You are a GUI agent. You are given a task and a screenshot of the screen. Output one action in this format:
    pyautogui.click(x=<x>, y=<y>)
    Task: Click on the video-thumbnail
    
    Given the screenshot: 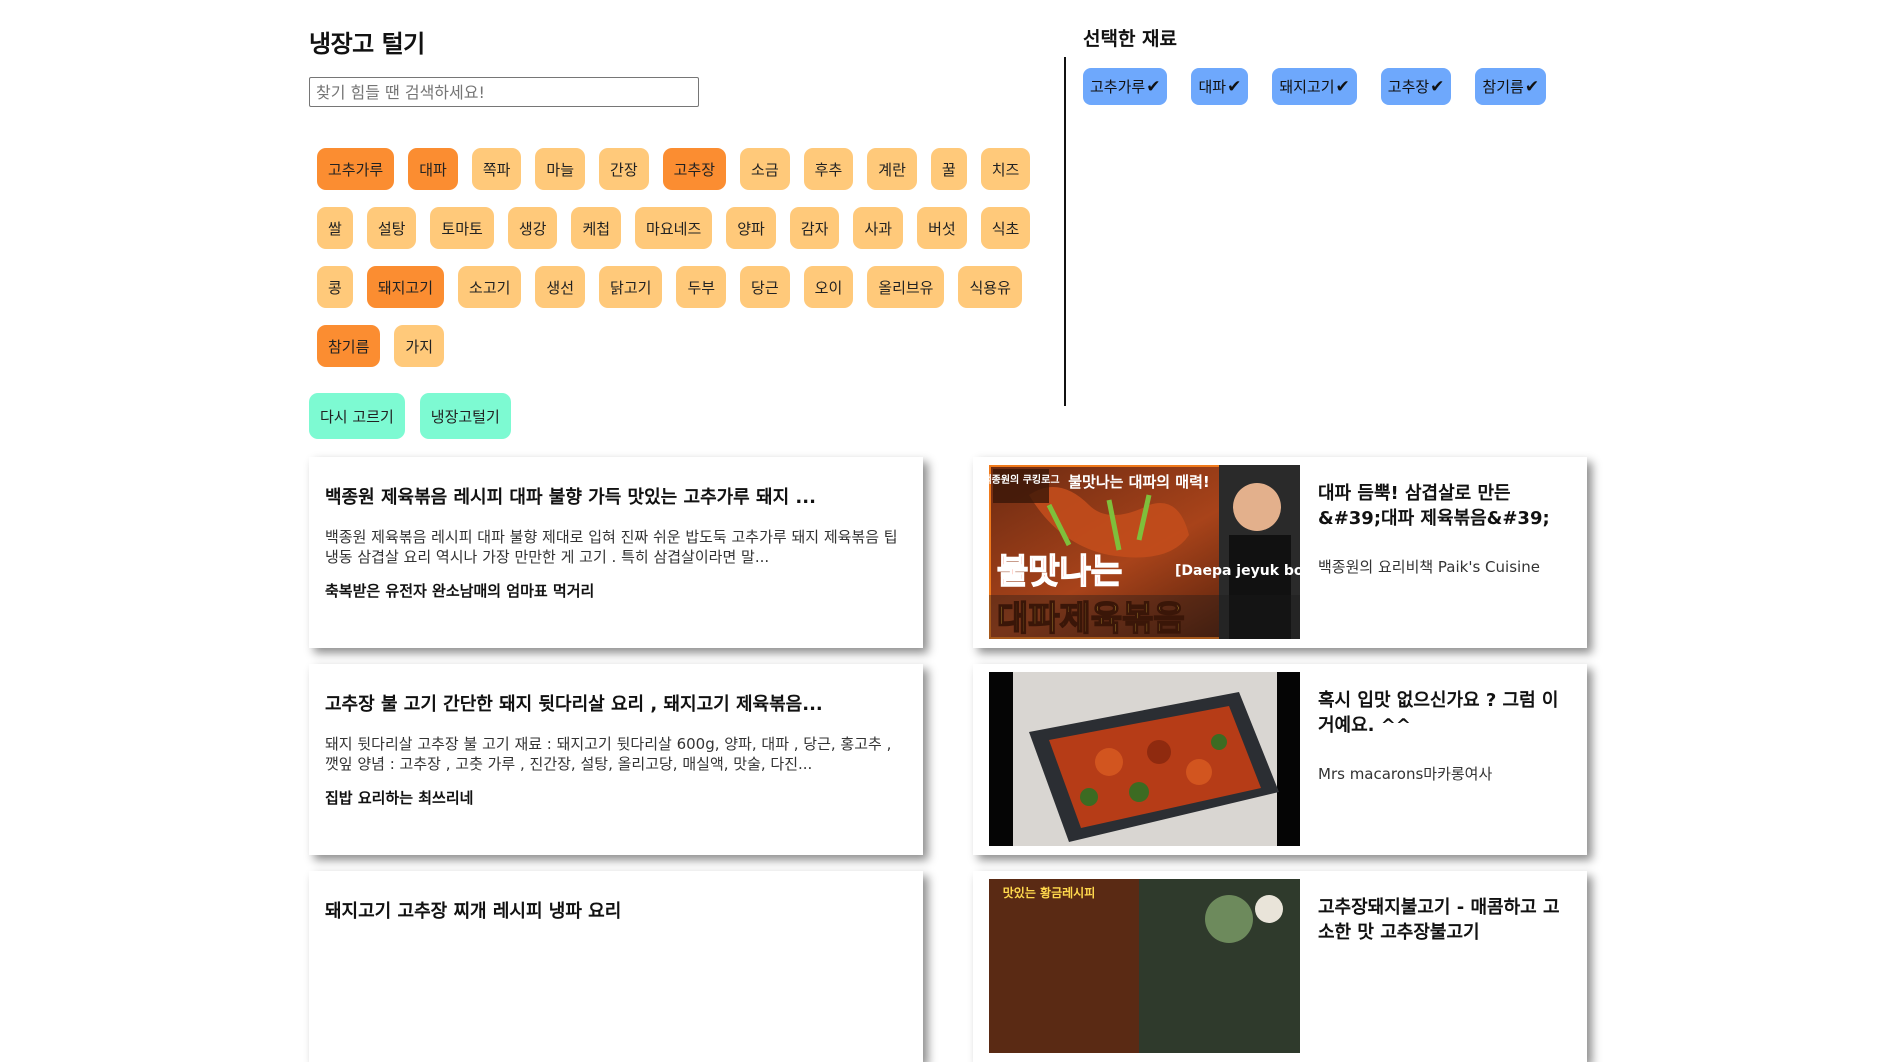 What is the action you would take?
    pyautogui.click(x=1144, y=759)
    